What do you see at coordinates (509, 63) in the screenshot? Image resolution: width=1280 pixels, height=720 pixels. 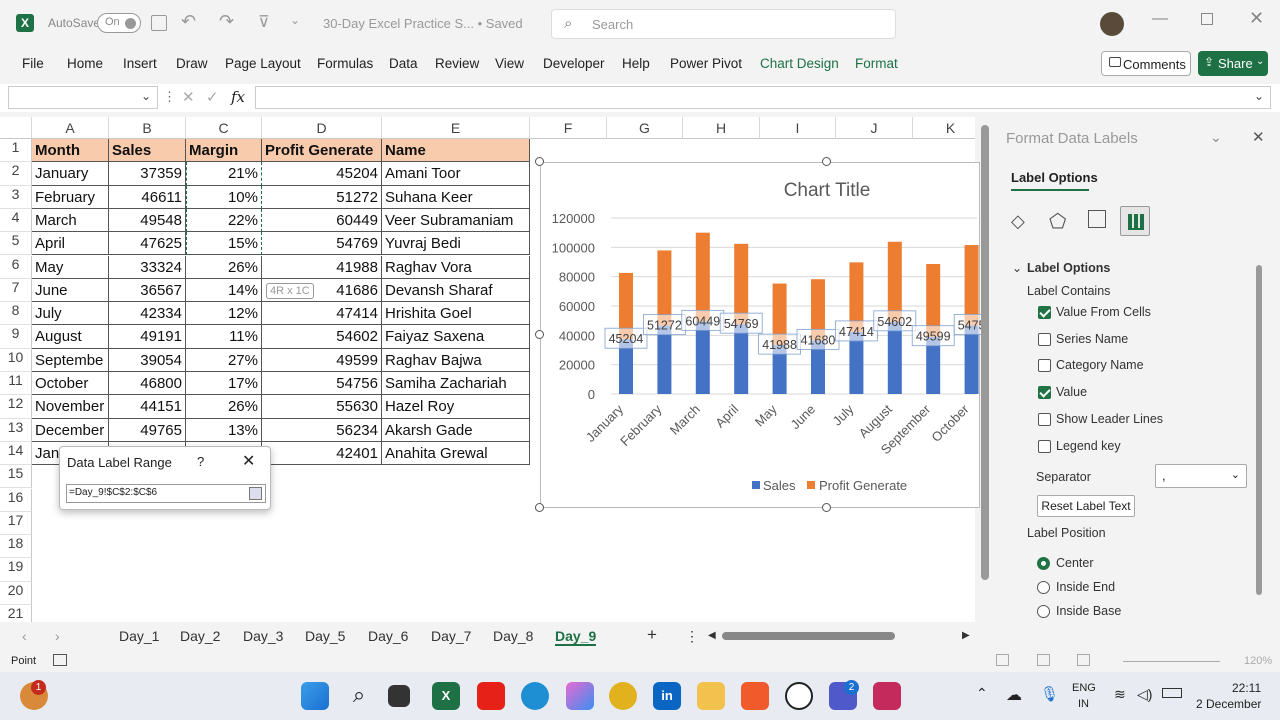 I see `tab-view: View` at bounding box center [509, 63].